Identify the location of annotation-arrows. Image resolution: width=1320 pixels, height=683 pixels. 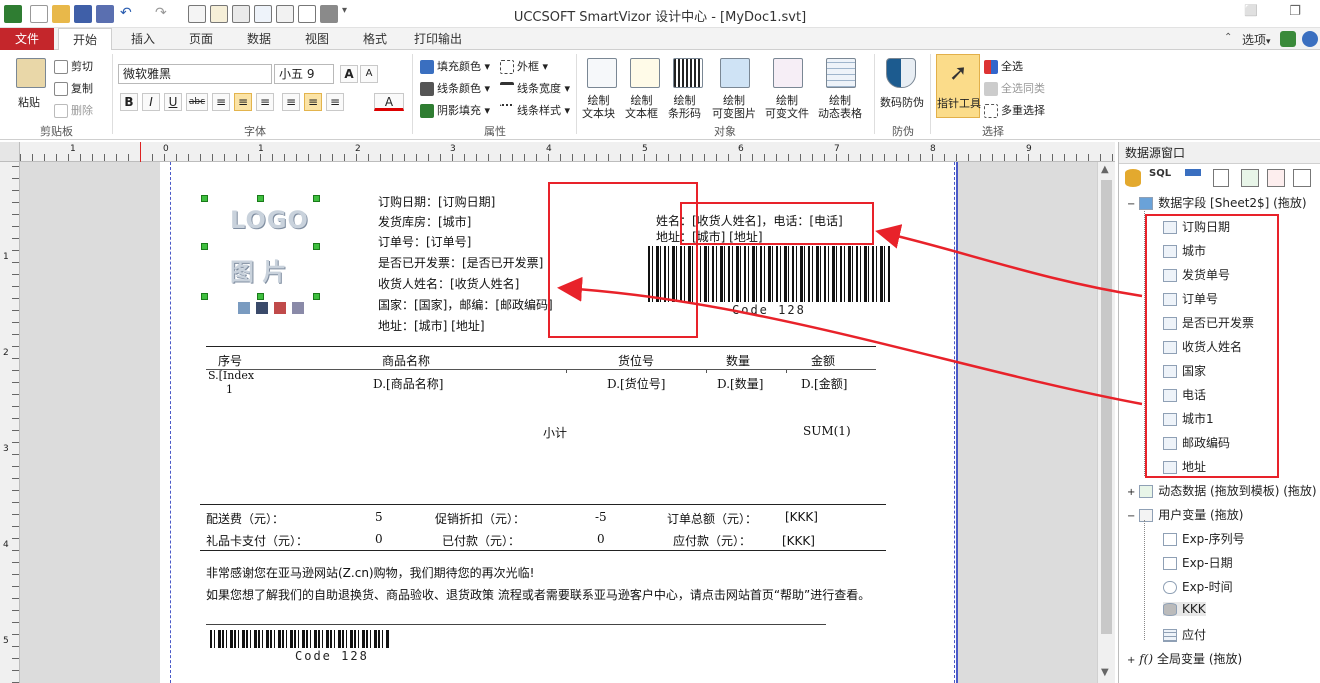
(850, 315).